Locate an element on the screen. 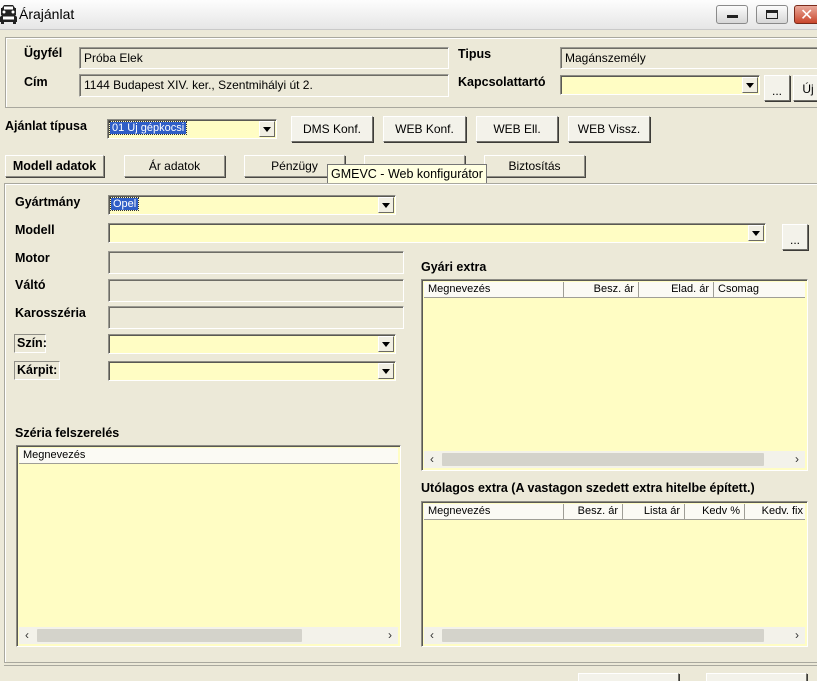 The width and height of the screenshot is (817, 681). tab-model-data: Modell adatok is located at coordinates (54, 166).